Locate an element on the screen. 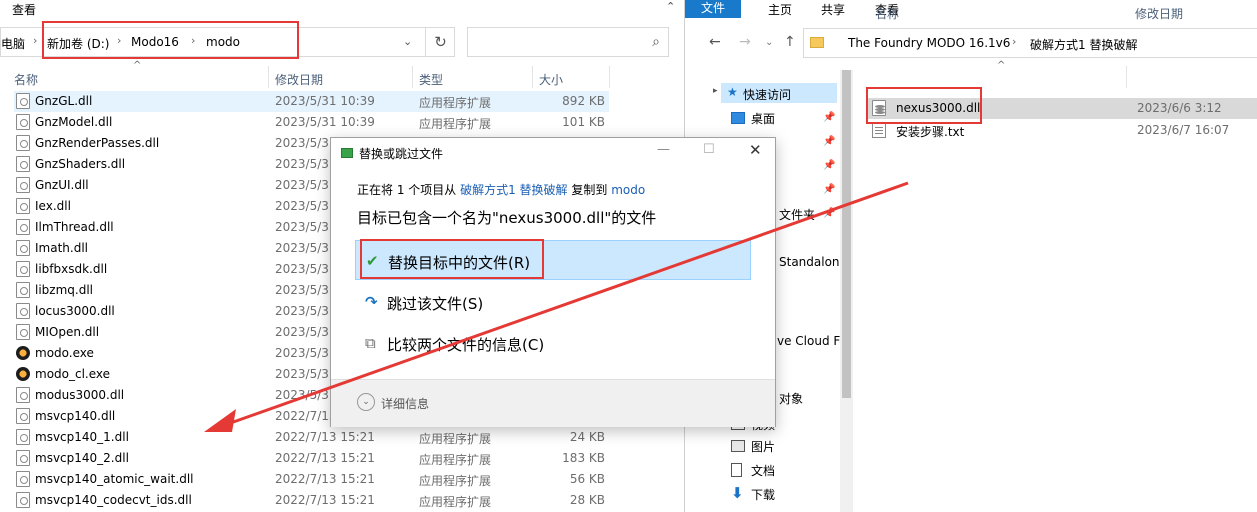 The height and width of the screenshot is (512, 1257). copy-status-mid: 复制到 is located at coordinates (589, 190).